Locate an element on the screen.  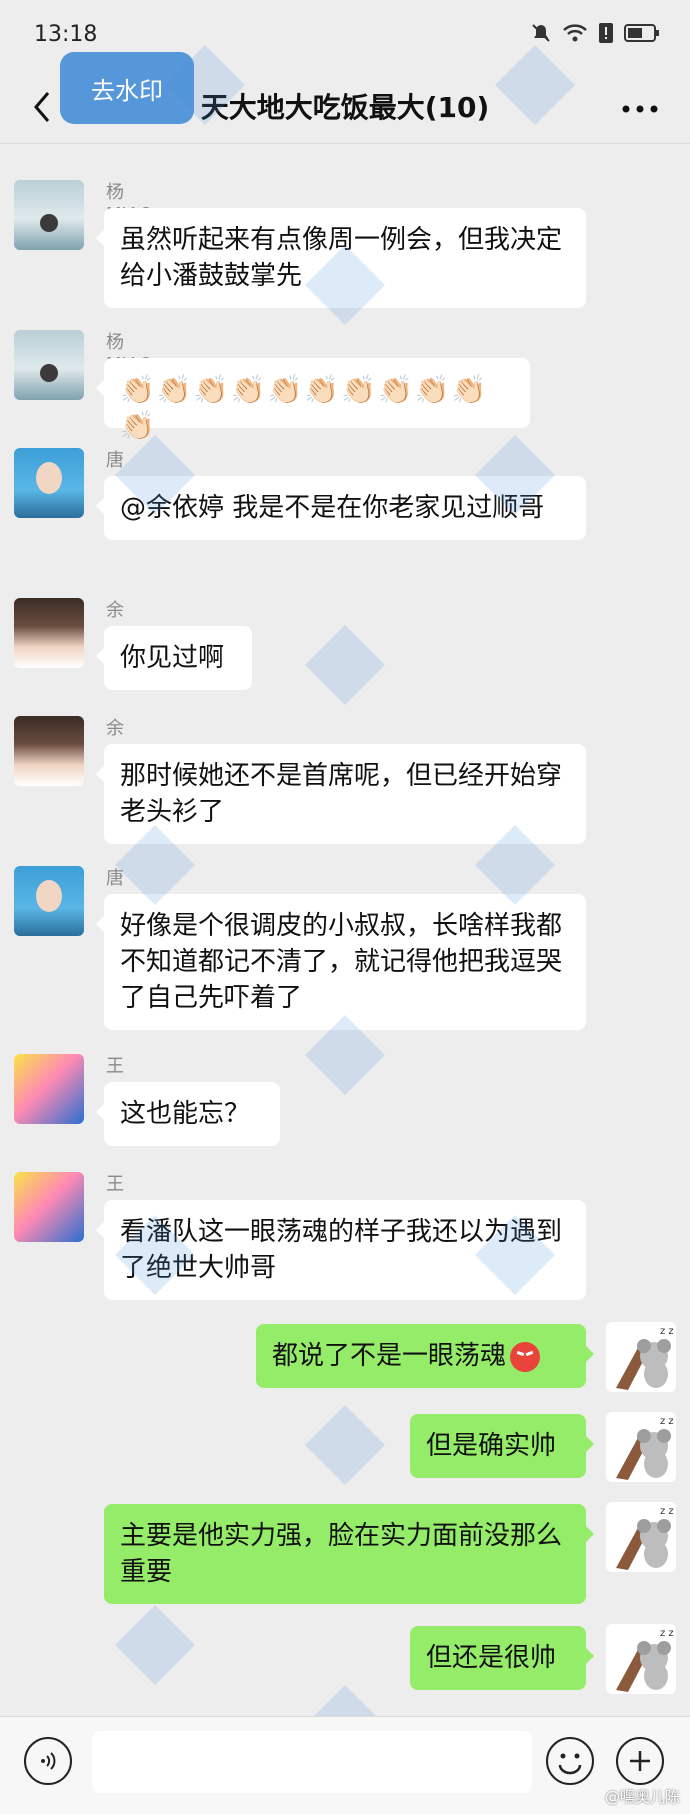
more-icon is located at coordinates (640, 109).